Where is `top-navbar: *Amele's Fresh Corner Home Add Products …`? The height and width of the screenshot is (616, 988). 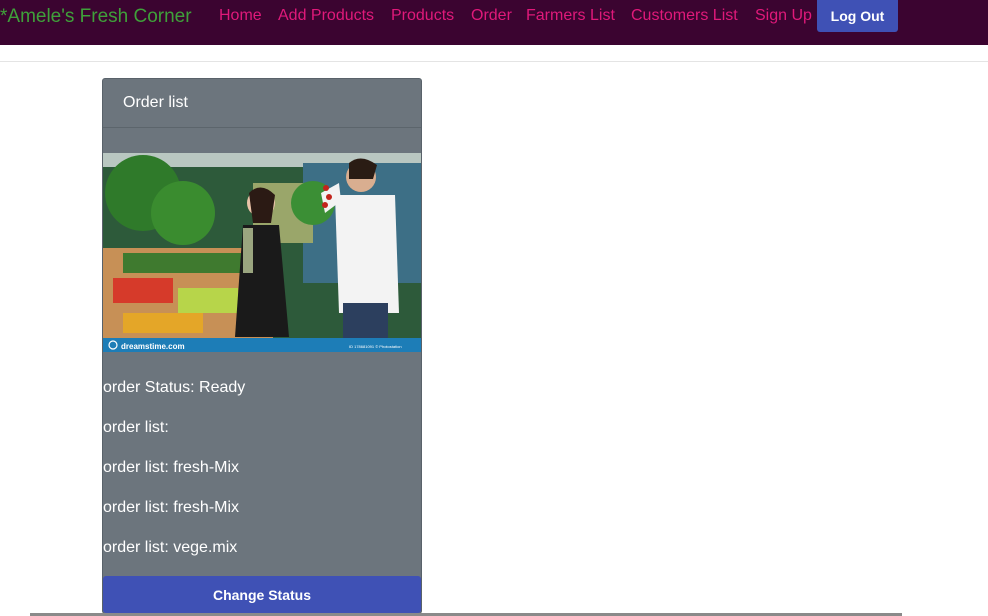 top-navbar: *Amele's Fresh Corner Home Add Products … is located at coordinates (494, 22).